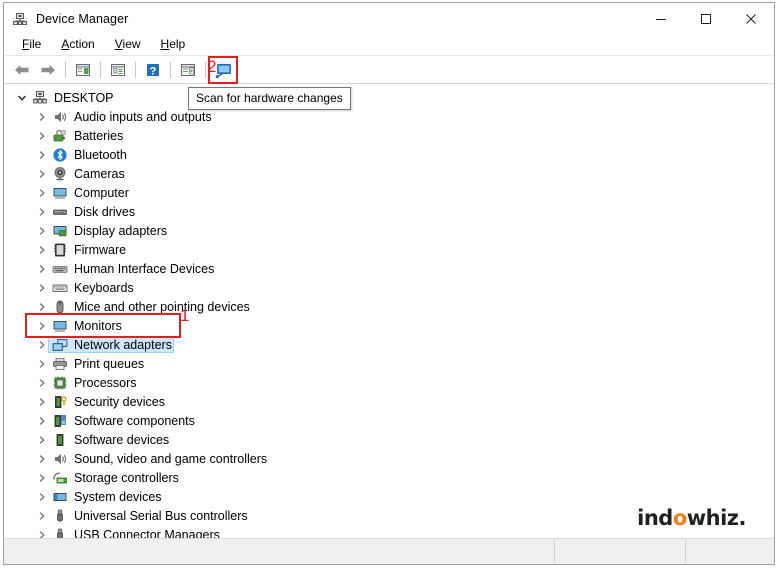 The image size is (781, 572). I want to click on tree-row-system-devices: System devices, so click(381, 496).